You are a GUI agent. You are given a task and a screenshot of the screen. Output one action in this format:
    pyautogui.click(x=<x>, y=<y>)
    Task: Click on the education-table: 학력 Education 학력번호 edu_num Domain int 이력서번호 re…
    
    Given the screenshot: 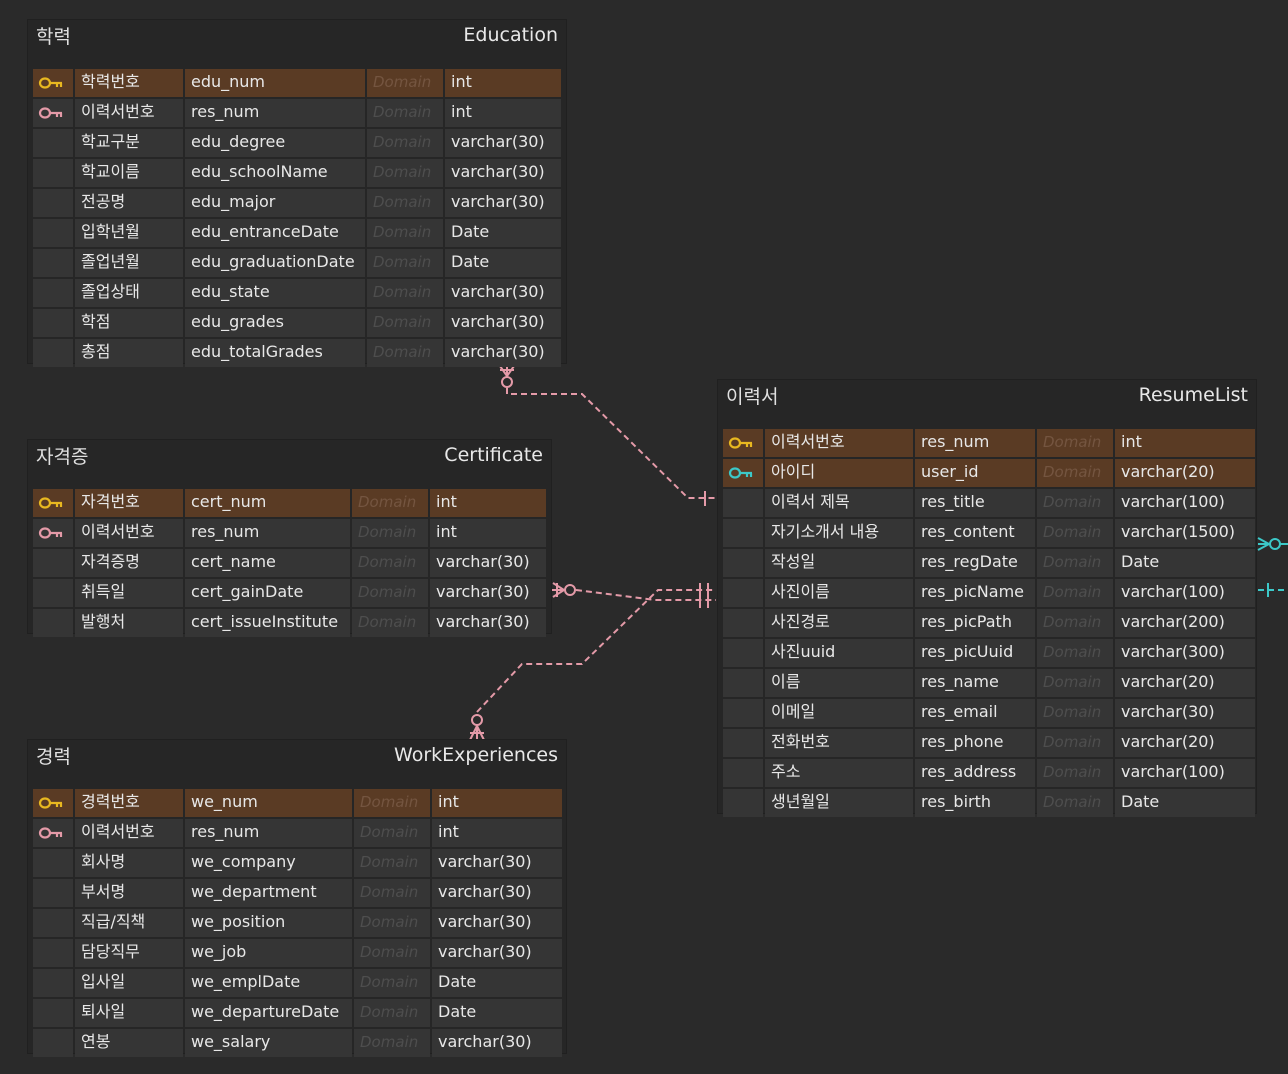 What is the action you would take?
    pyautogui.click(x=297, y=193)
    